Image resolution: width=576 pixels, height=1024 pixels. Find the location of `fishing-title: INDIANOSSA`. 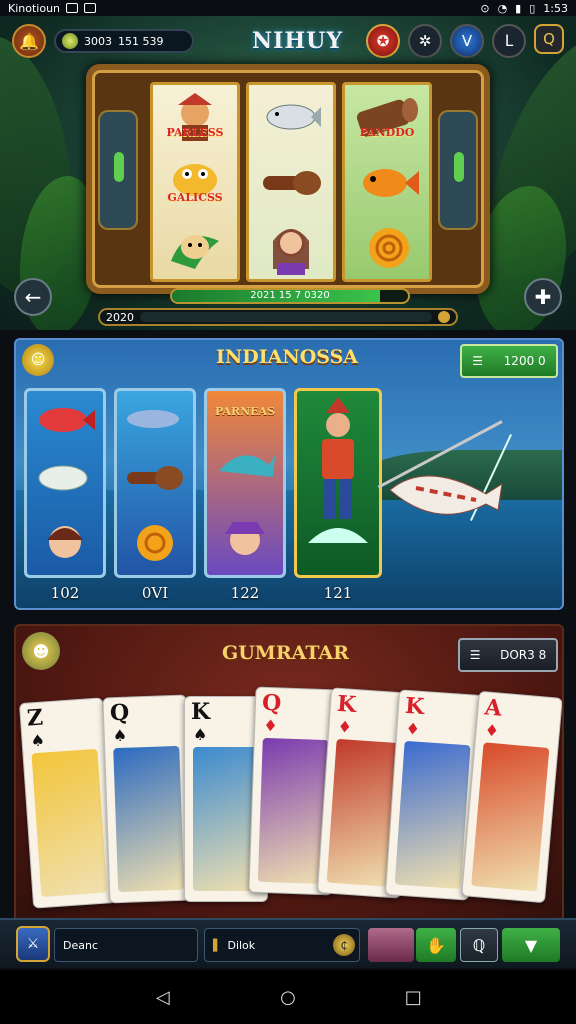

fishing-title: INDIANOSSA is located at coordinates (287, 357).